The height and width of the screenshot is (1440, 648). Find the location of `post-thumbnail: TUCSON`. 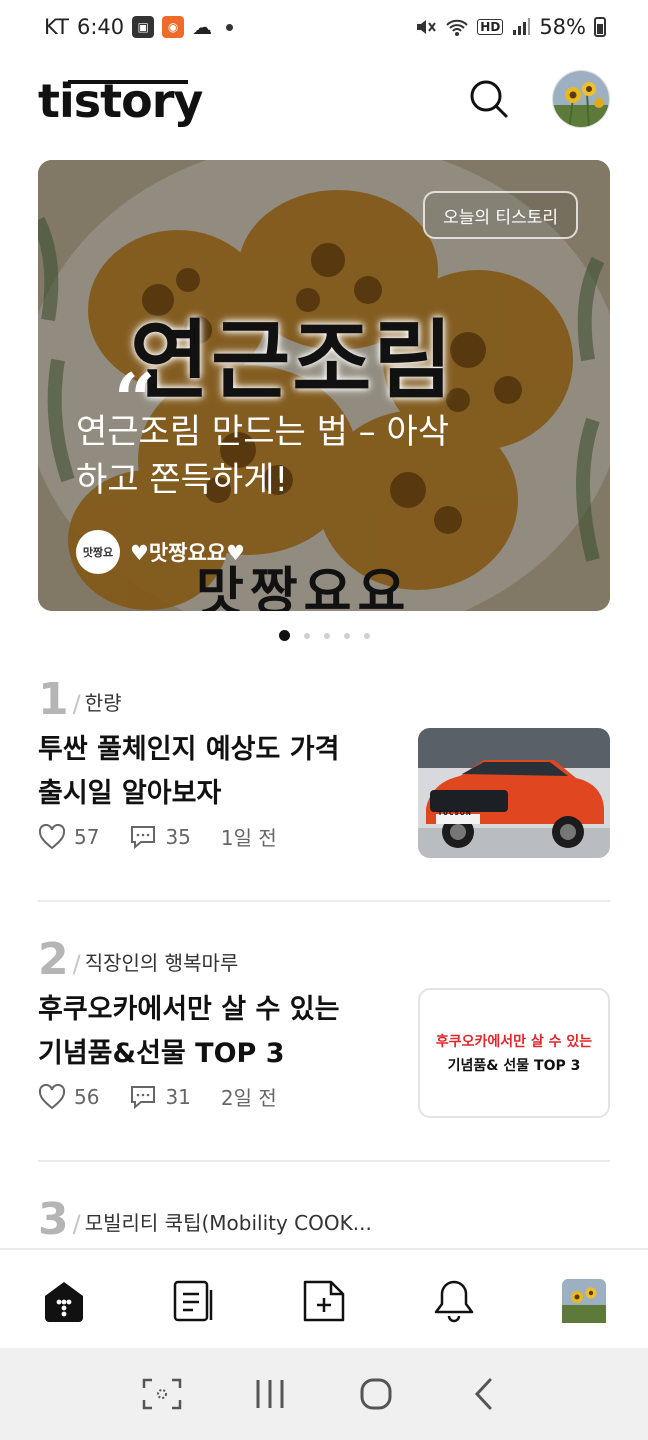

post-thumbnail: TUCSON is located at coordinates (514, 793).